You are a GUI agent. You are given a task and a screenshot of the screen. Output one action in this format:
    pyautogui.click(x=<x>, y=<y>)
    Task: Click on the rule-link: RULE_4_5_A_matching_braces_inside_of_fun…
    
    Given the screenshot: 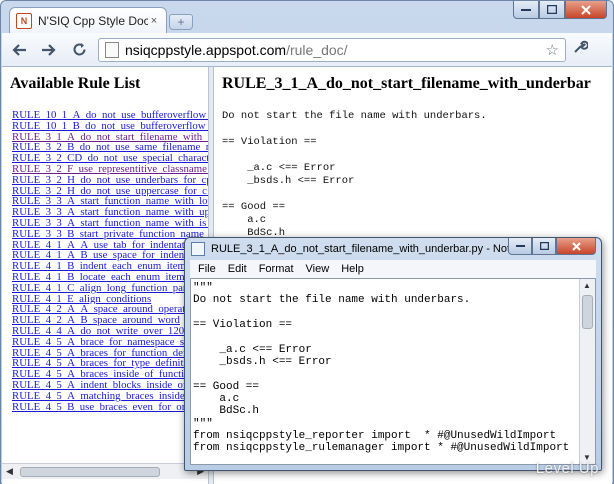 What is the action you would take?
    pyautogui.click(x=110, y=396)
    